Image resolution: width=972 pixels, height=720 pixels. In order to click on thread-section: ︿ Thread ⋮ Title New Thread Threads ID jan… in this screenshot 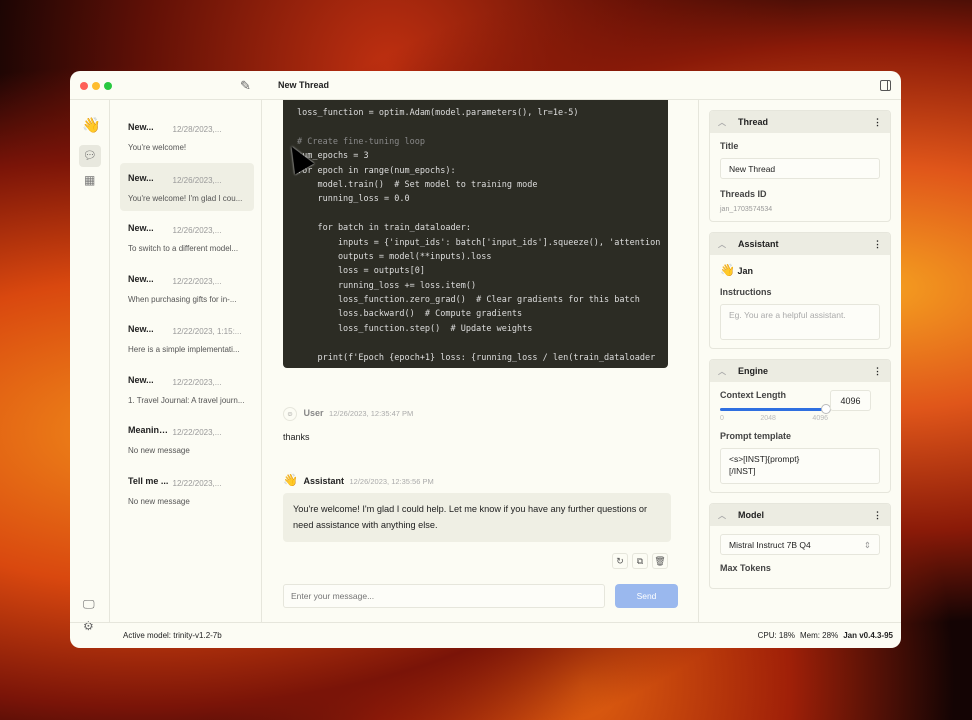, I will do `click(800, 166)`.